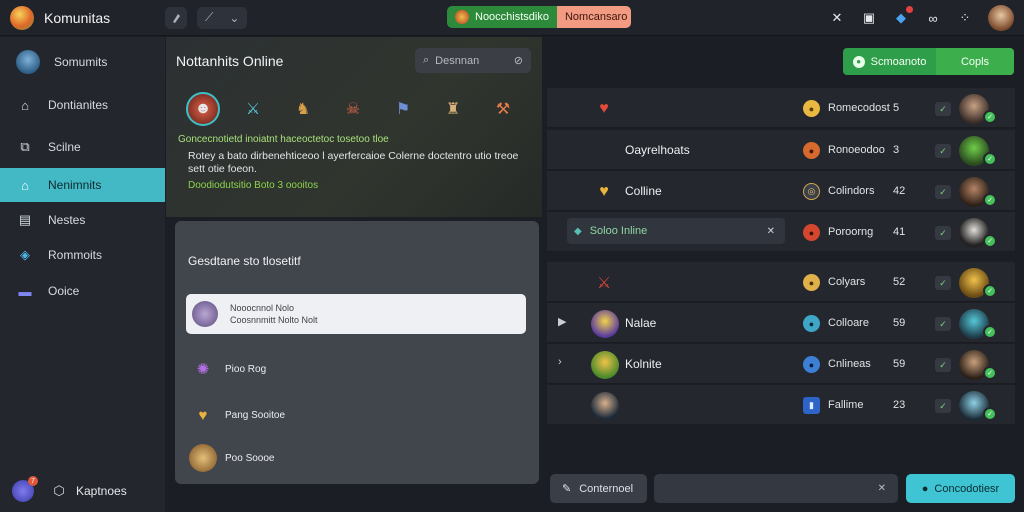  What do you see at coordinates (403, 109) in the screenshot?
I see `character-icon: ⚑` at bounding box center [403, 109].